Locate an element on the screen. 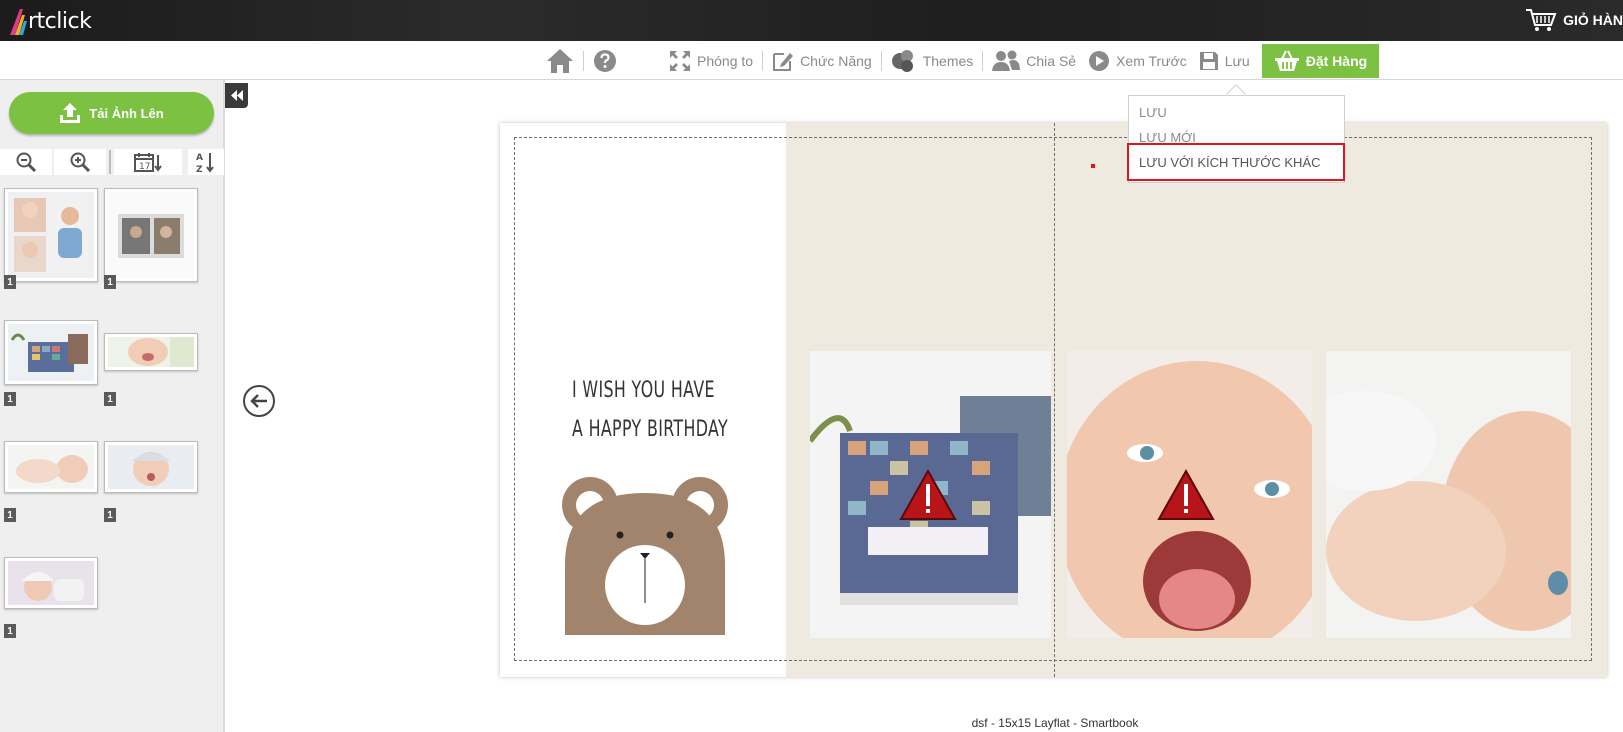 Image resolution: width=1623 pixels, height=732 pixels. sidebar-tools-divider is located at coordinates (110, 162).